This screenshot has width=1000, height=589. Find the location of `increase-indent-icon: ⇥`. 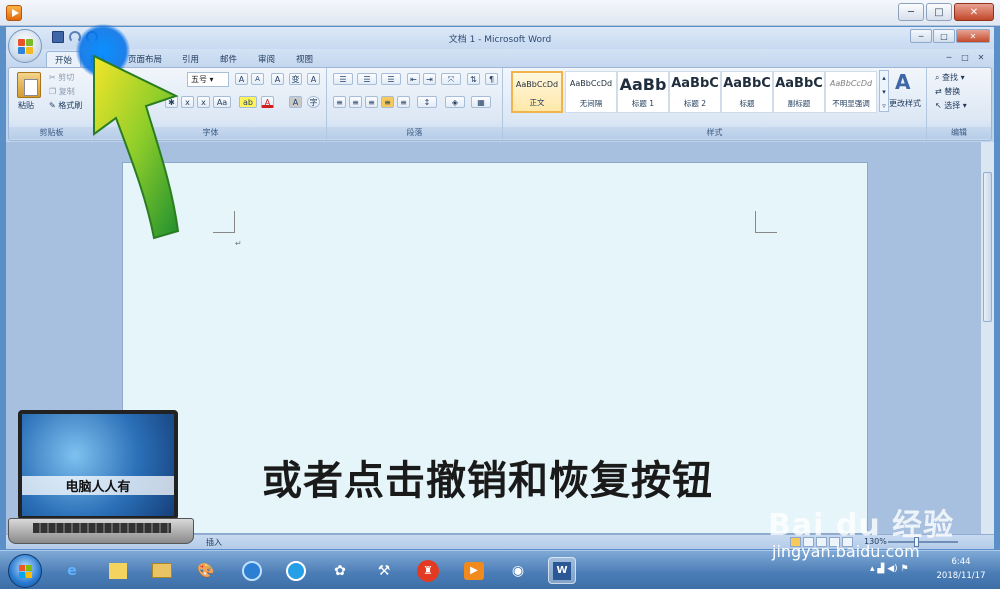

increase-indent-icon: ⇥ is located at coordinates (429, 79).